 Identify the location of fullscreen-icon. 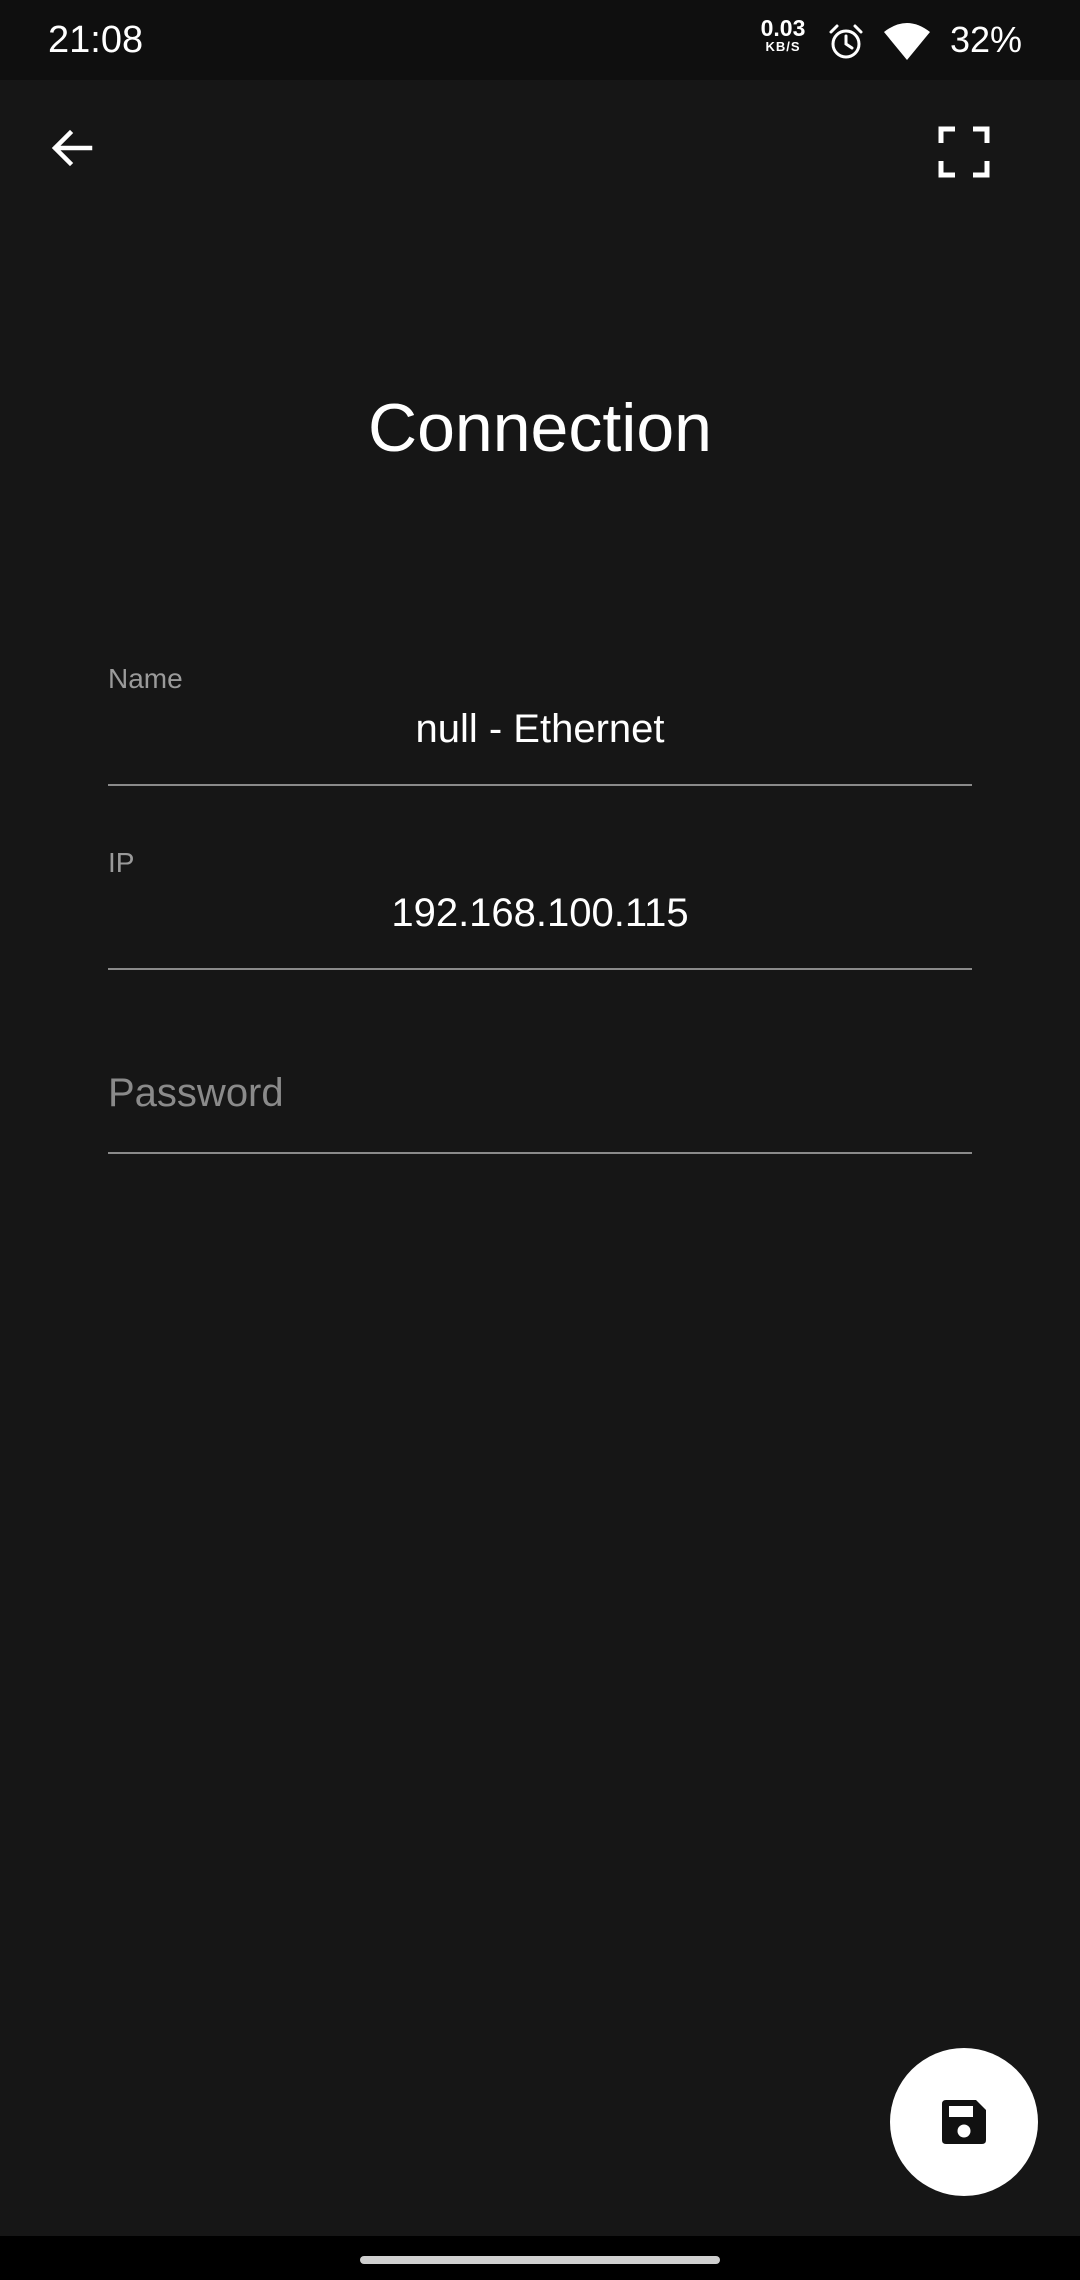
(964, 152).